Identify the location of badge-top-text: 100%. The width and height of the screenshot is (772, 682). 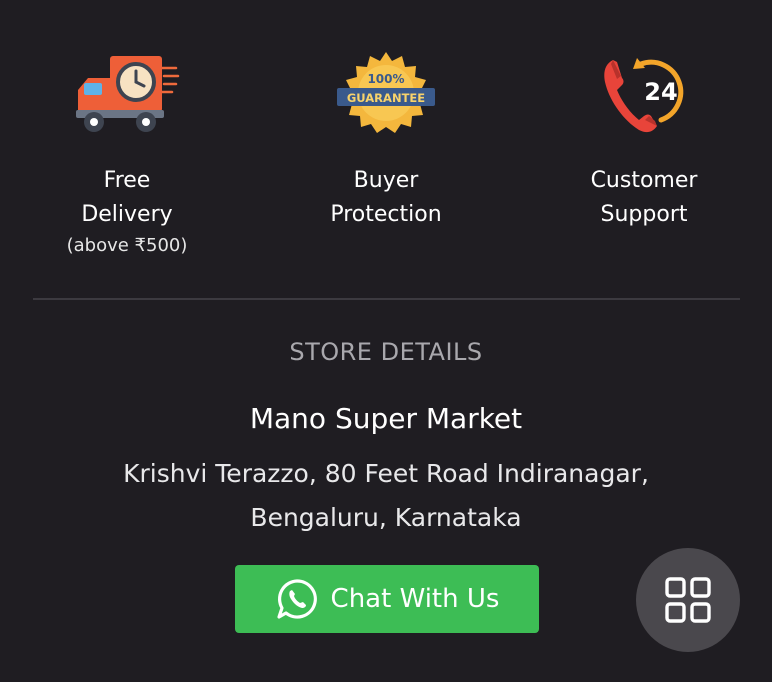
(385, 79).